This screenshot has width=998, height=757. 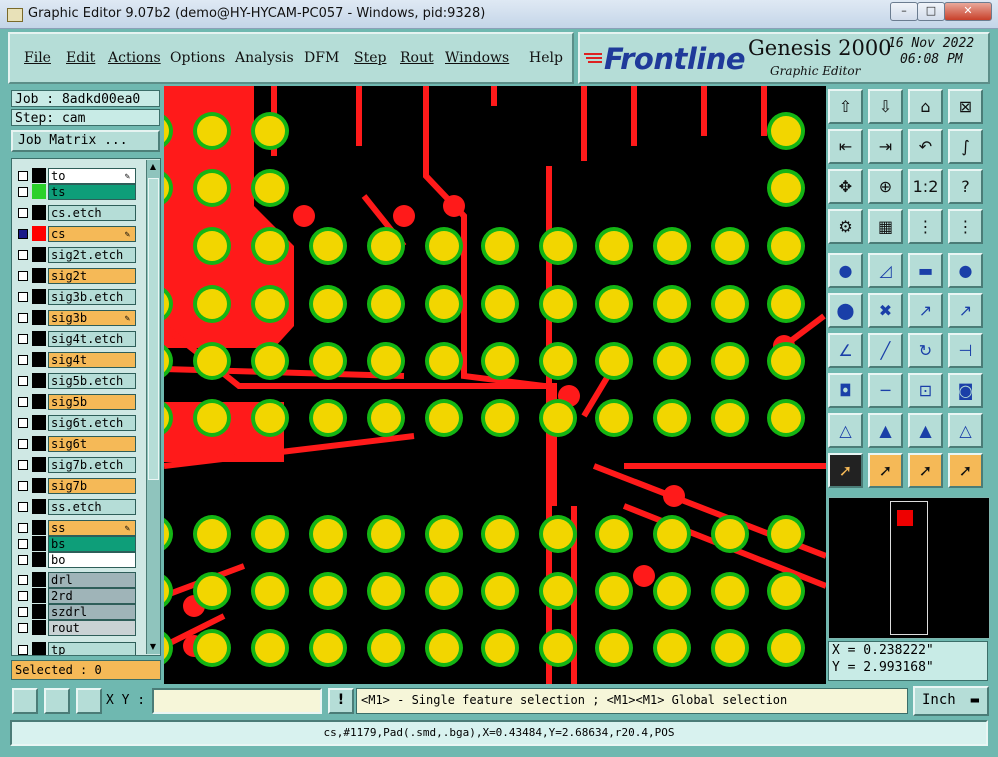 I want to click on layer-row: rout, so click(x=74, y=628).